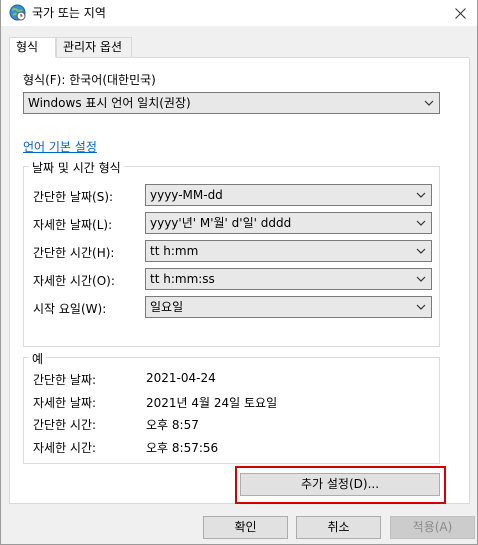 The width and height of the screenshot is (478, 545). I want to click on apply-button: 적용(A), so click(432, 527).